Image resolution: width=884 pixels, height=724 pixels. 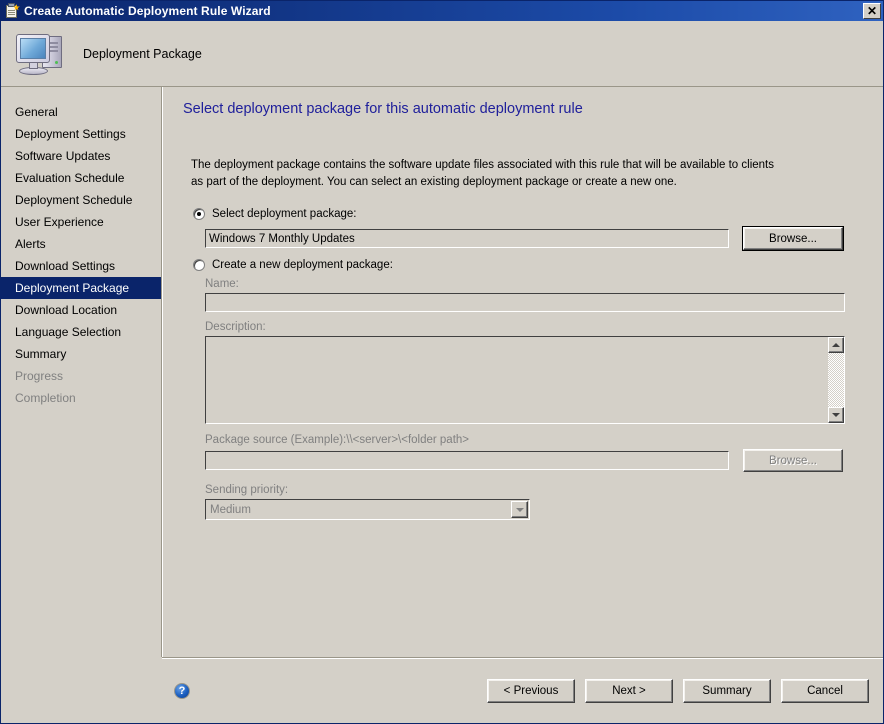 What do you see at coordinates (81, 222) in the screenshot?
I see `sidebar-item-user-experience: User Experience` at bounding box center [81, 222].